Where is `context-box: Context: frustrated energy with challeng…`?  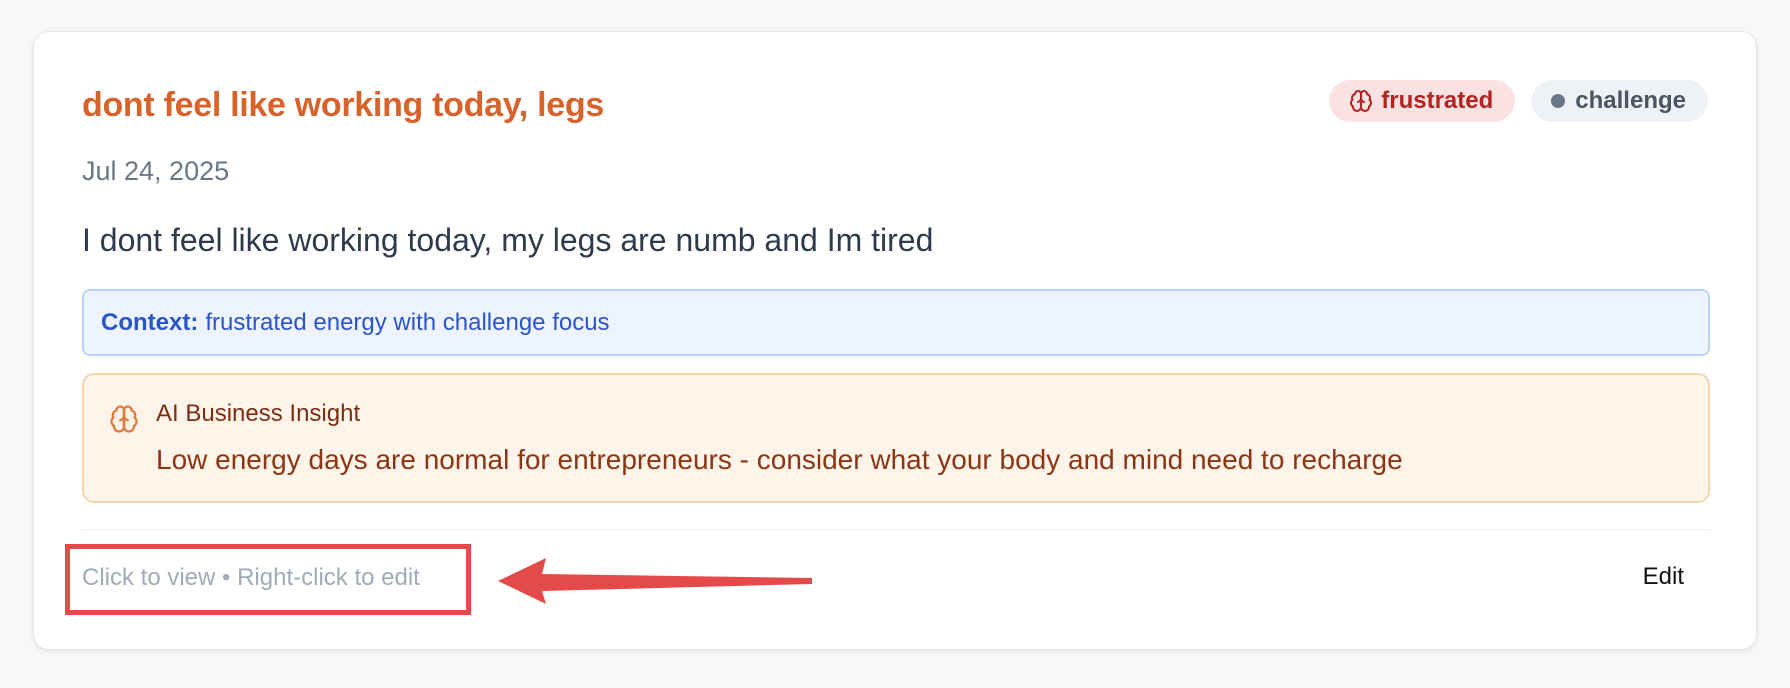 context-box: Context: frustrated energy with challeng… is located at coordinates (896, 322).